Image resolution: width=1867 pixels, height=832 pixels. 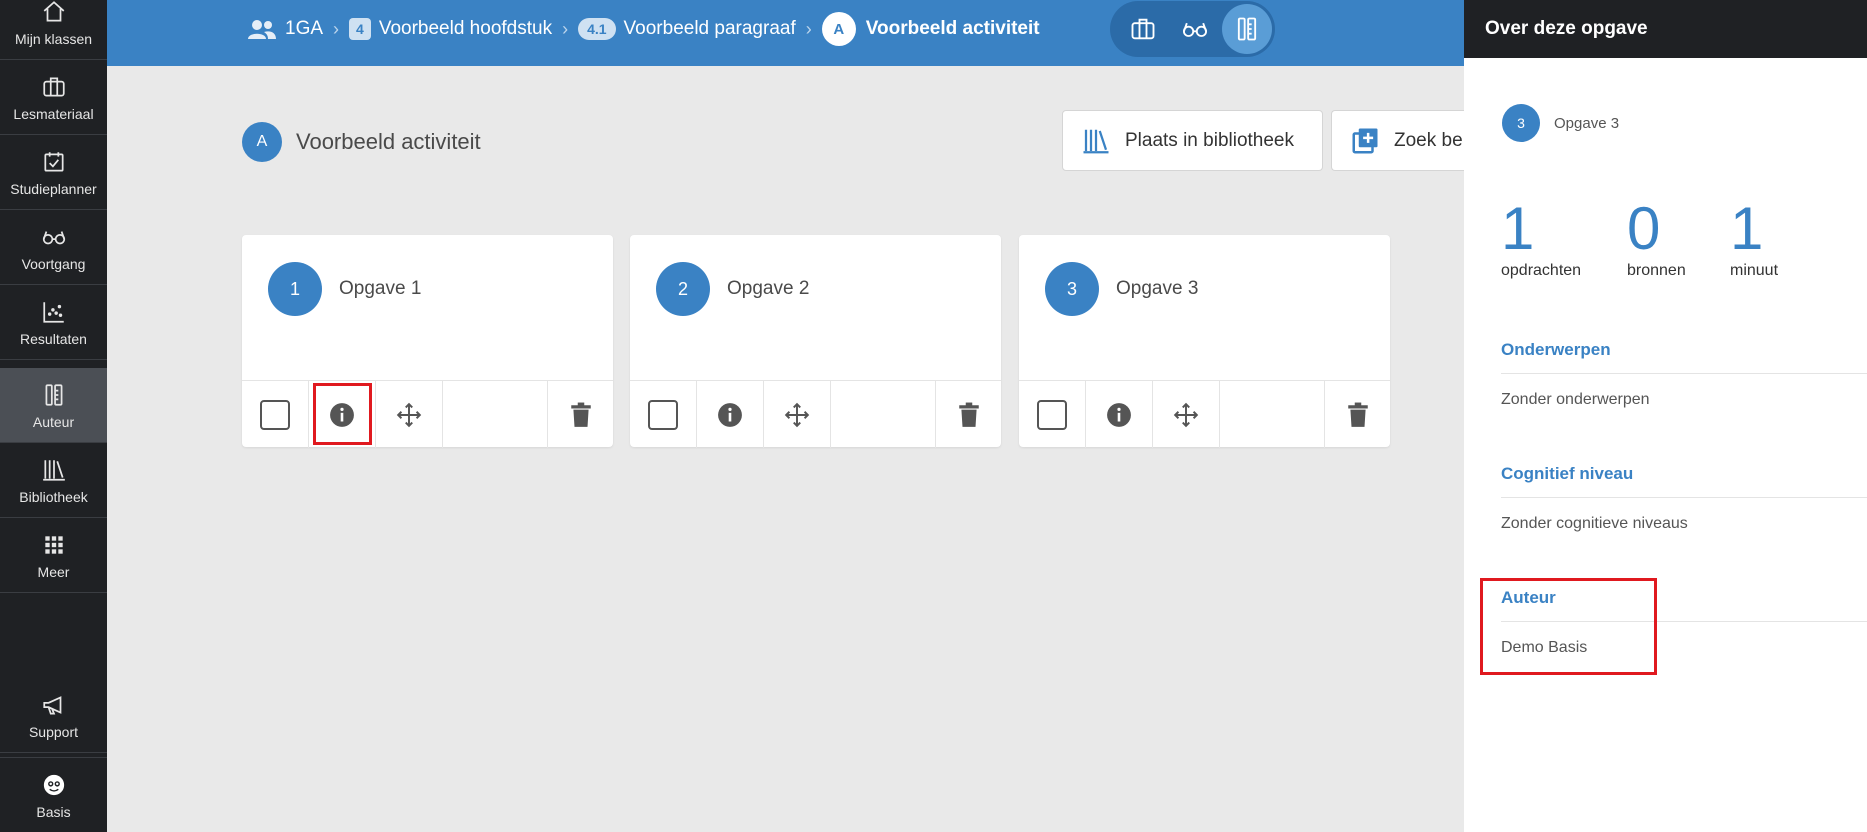 I want to click on page-title: A Voorbeeld activiteit, so click(x=361, y=142).